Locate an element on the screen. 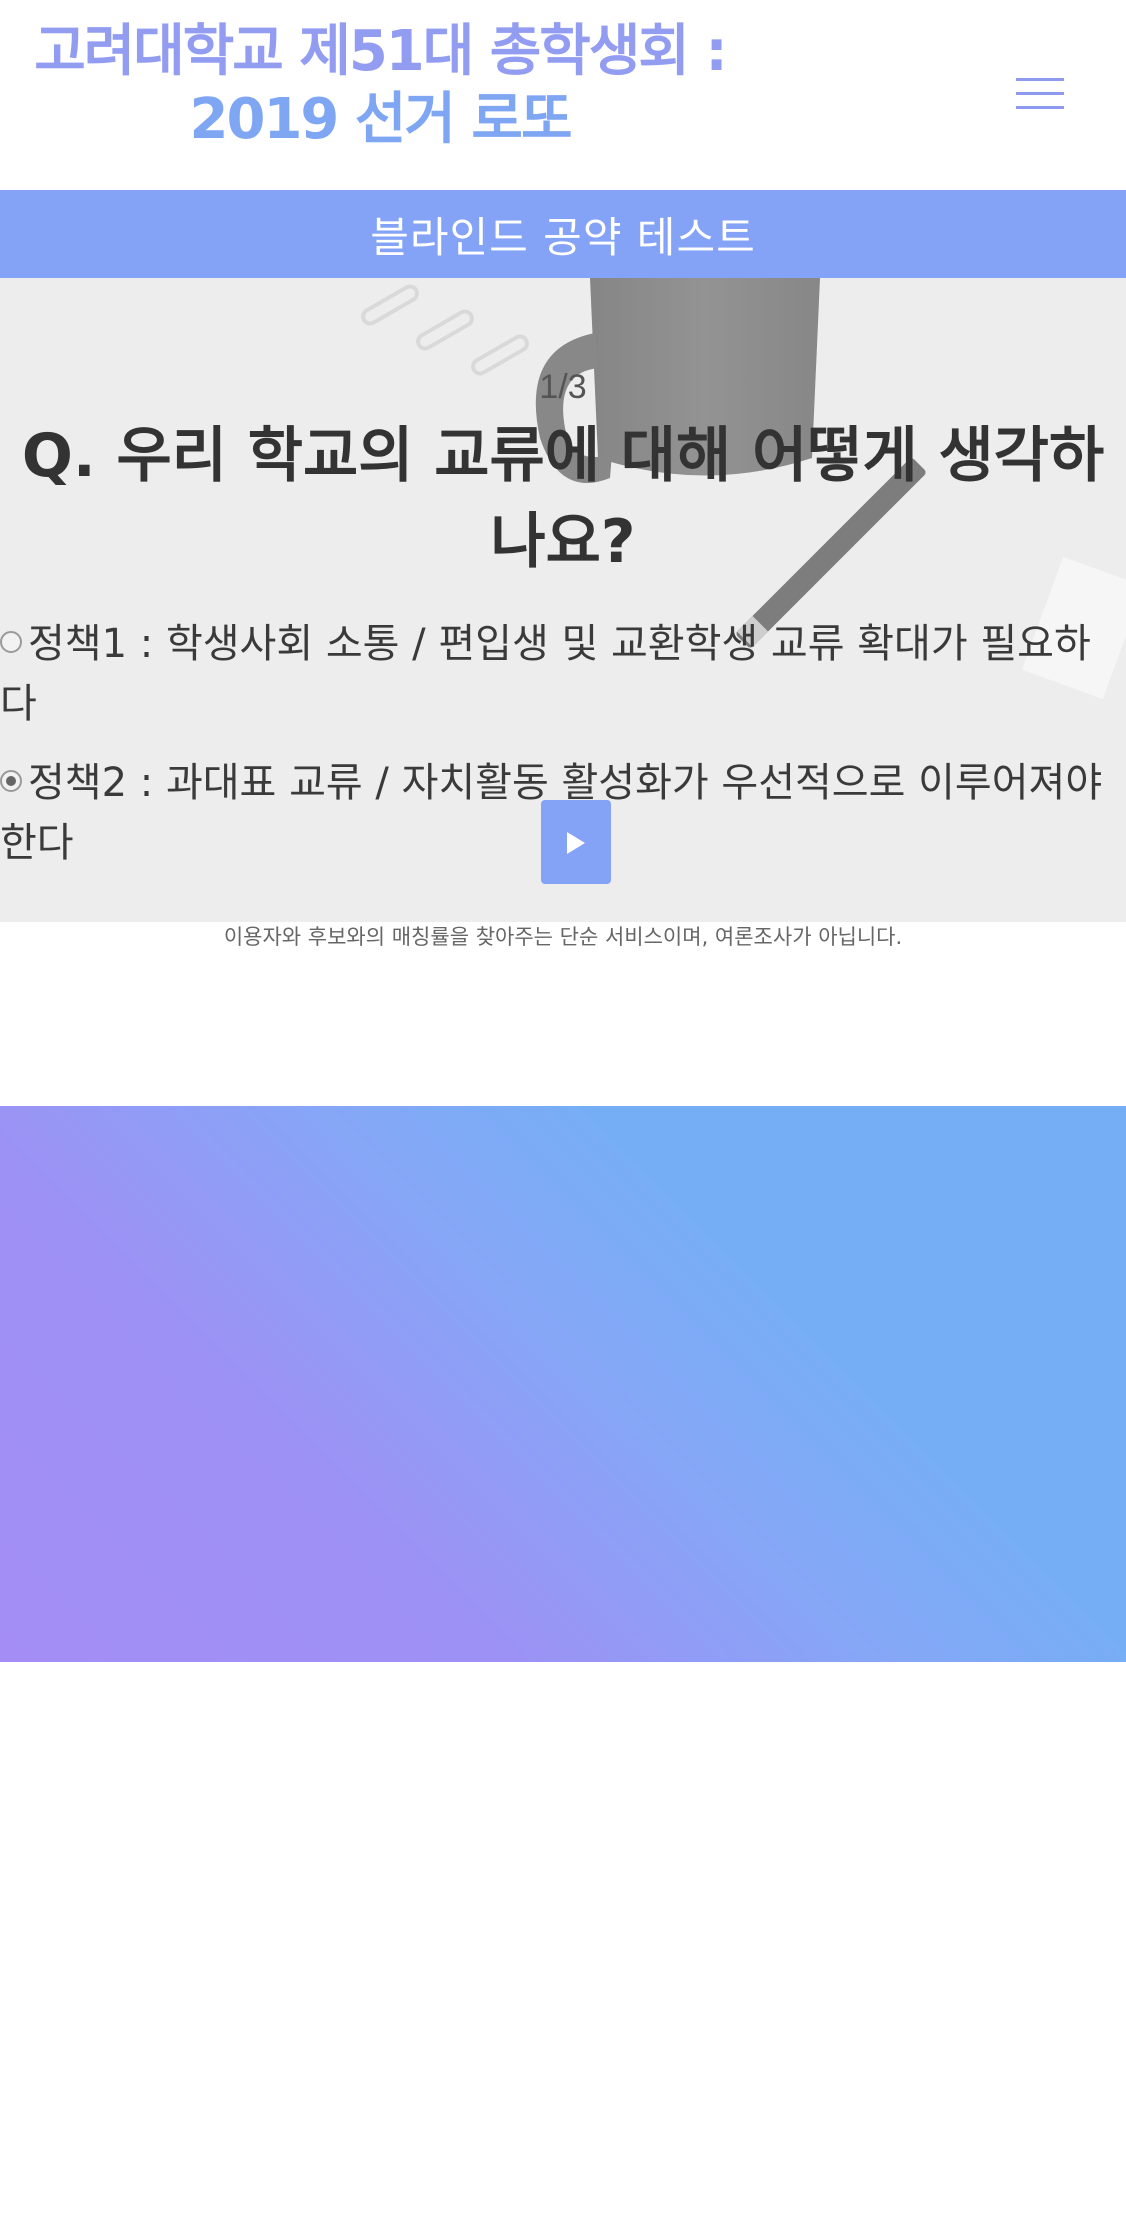 Image resolution: width=1126 pixels, height=2224 pixels. question-progress: 1/3 is located at coordinates (563, 387).